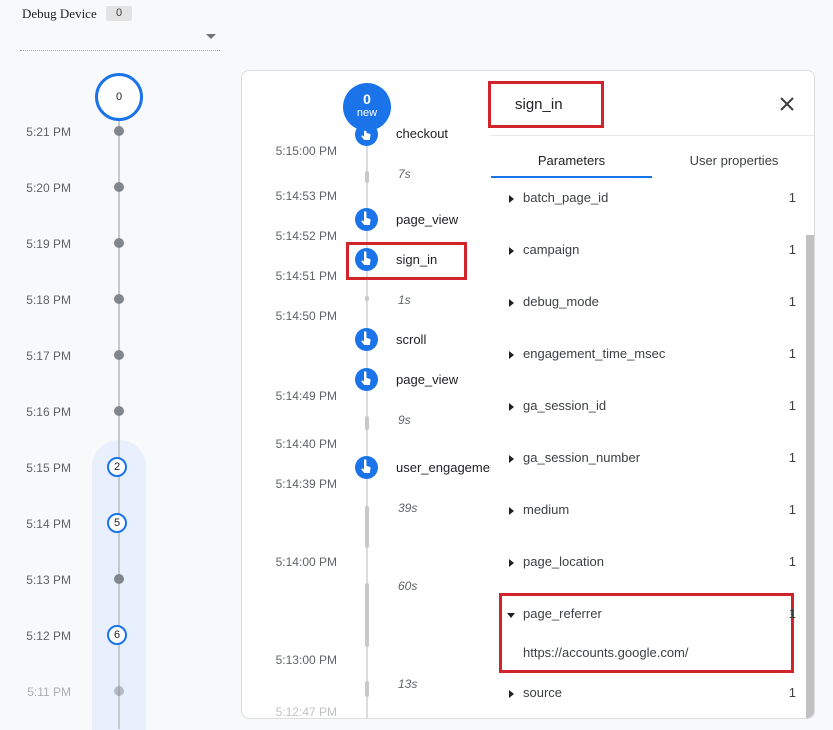  I want to click on event-timestamp: 5:14:53 PM, so click(306, 196).